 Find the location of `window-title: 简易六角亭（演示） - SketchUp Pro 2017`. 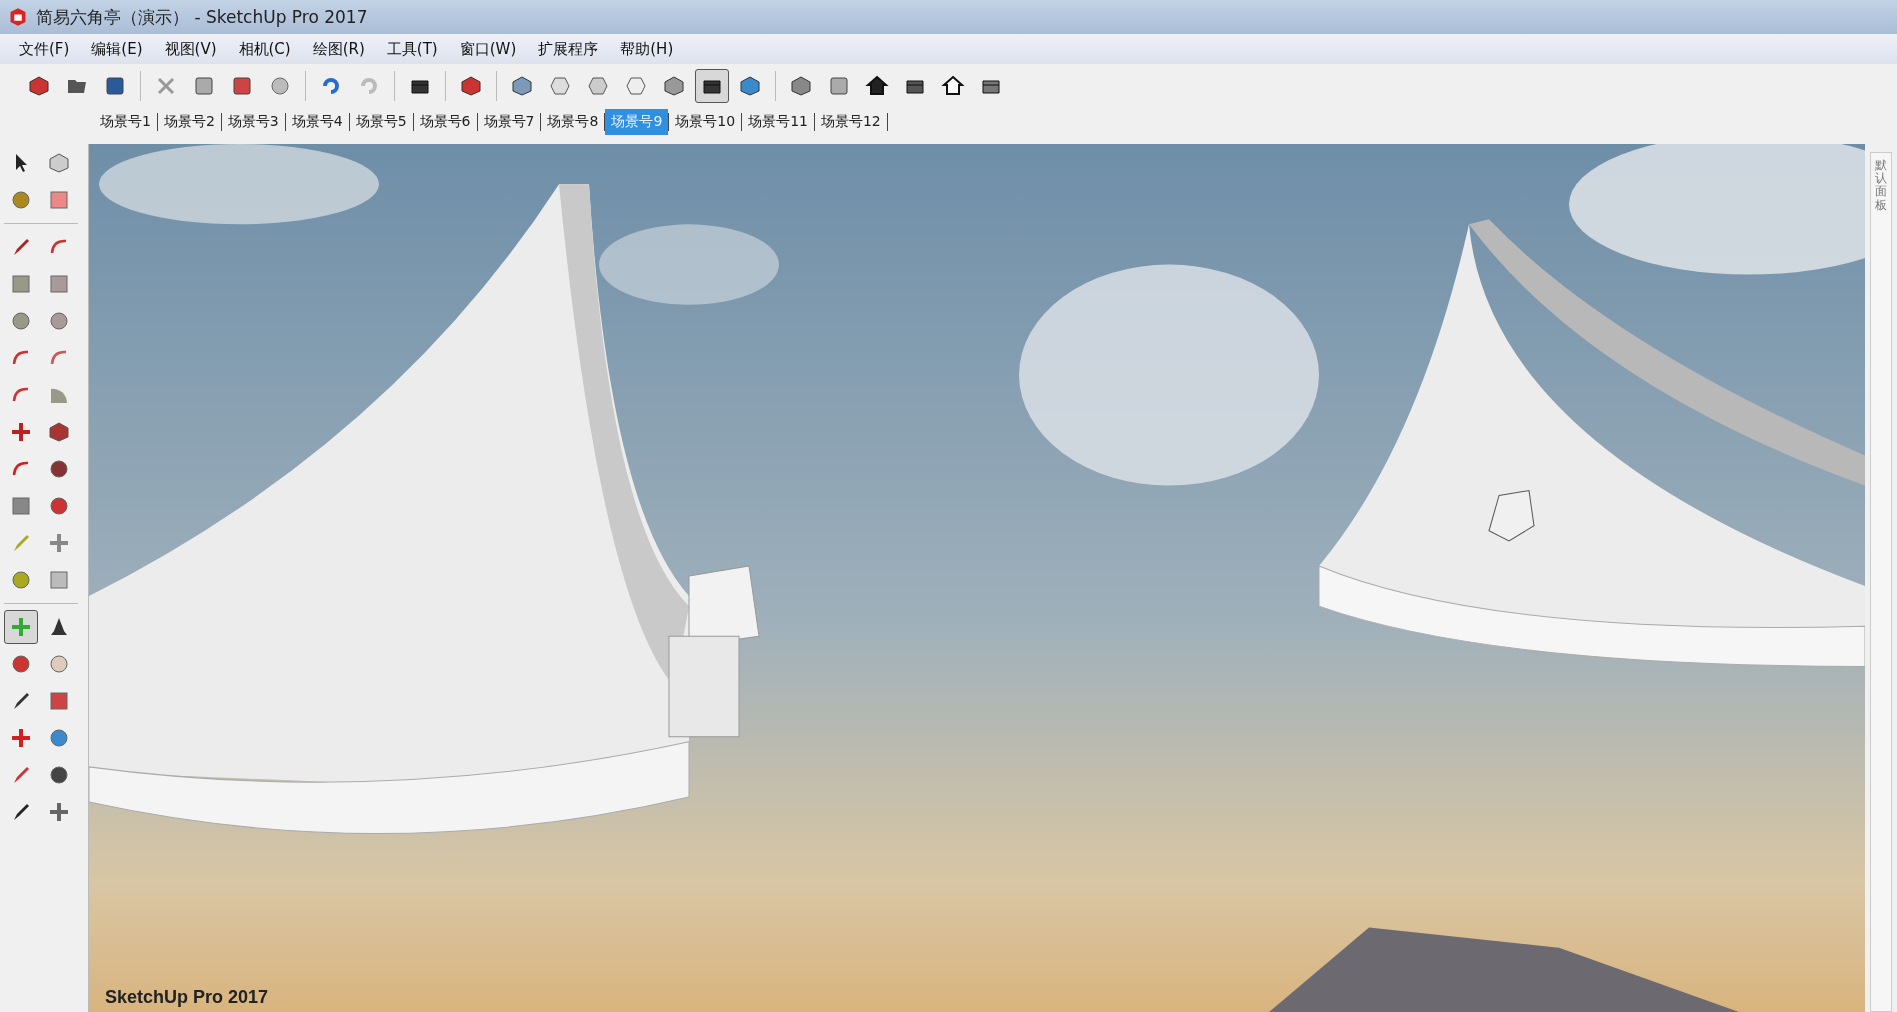

window-title: 简易六角亭（演示） - SketchUp Pro 2017 is located at coordinates (202, 17).